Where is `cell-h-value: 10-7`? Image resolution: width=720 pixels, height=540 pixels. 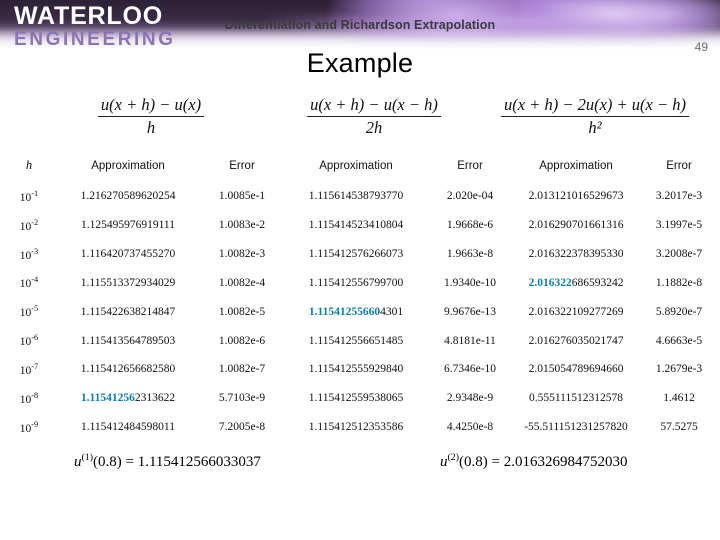 cell-h-value: 10-7 is located at coordinates (29, 369).